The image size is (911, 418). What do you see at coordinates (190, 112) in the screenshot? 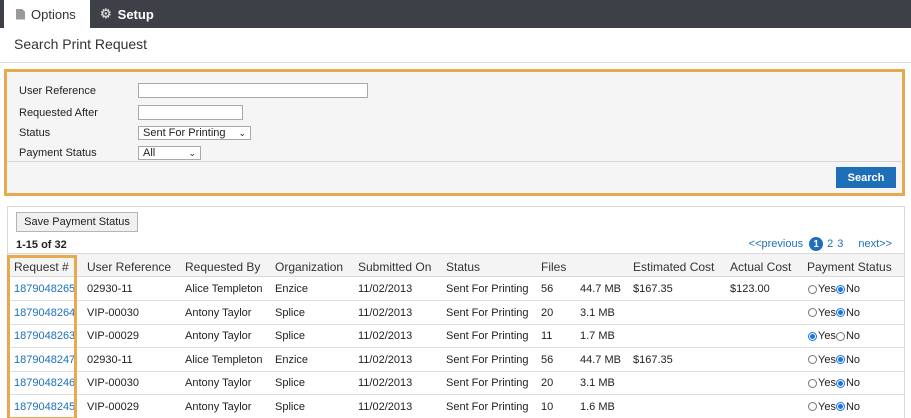
I see `requested-after-input` at bounding box center [190, 112].